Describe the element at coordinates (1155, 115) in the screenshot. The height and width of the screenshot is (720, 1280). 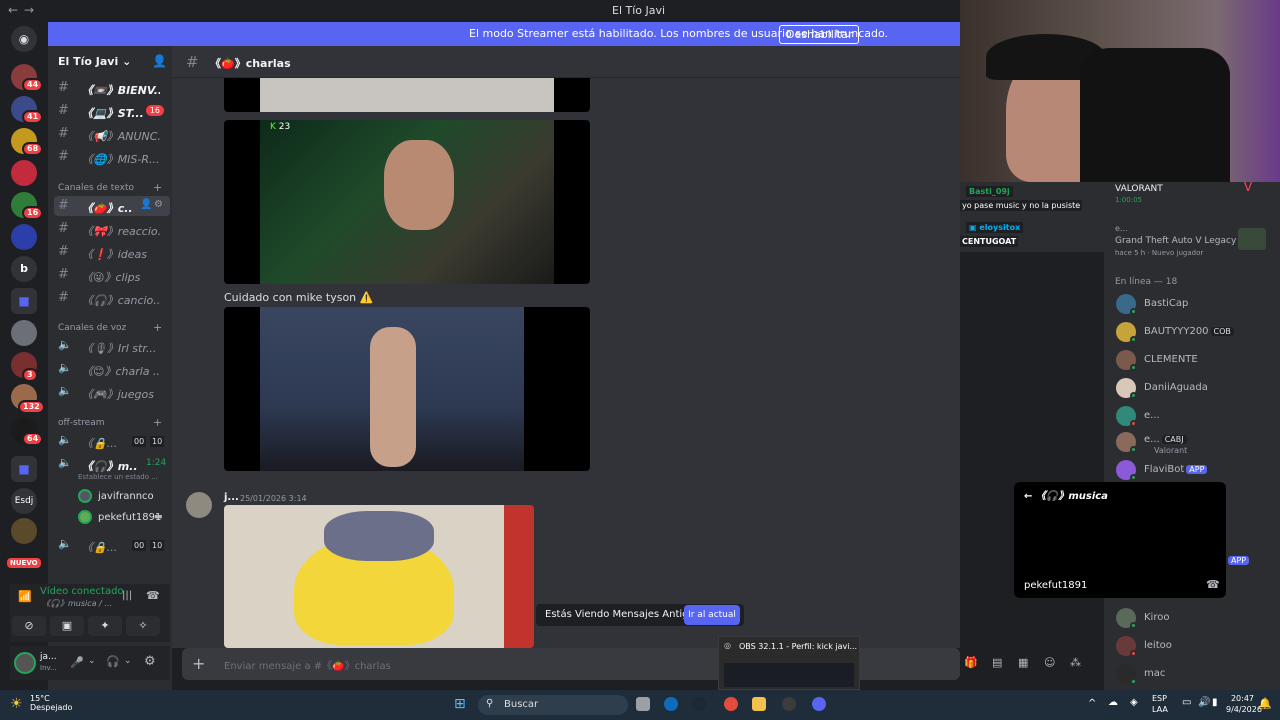
I see `shirt-figure` at that location.